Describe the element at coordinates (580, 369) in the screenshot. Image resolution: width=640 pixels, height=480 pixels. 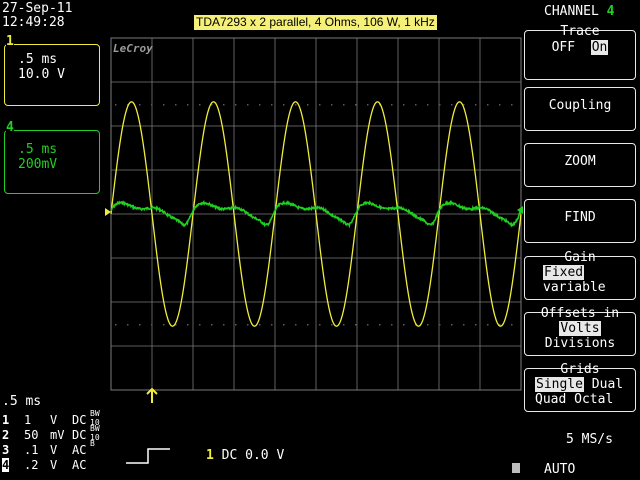
I see `grids-title: Grids` at that location.